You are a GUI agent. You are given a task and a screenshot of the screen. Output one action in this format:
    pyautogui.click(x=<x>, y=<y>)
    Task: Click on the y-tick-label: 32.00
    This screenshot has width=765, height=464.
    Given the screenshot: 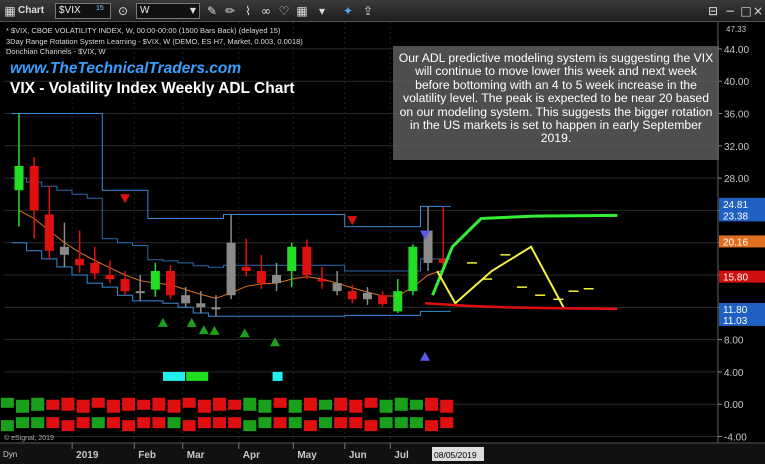 What is the action you would take?
    pyautogui.click(x=736, y=147)
    